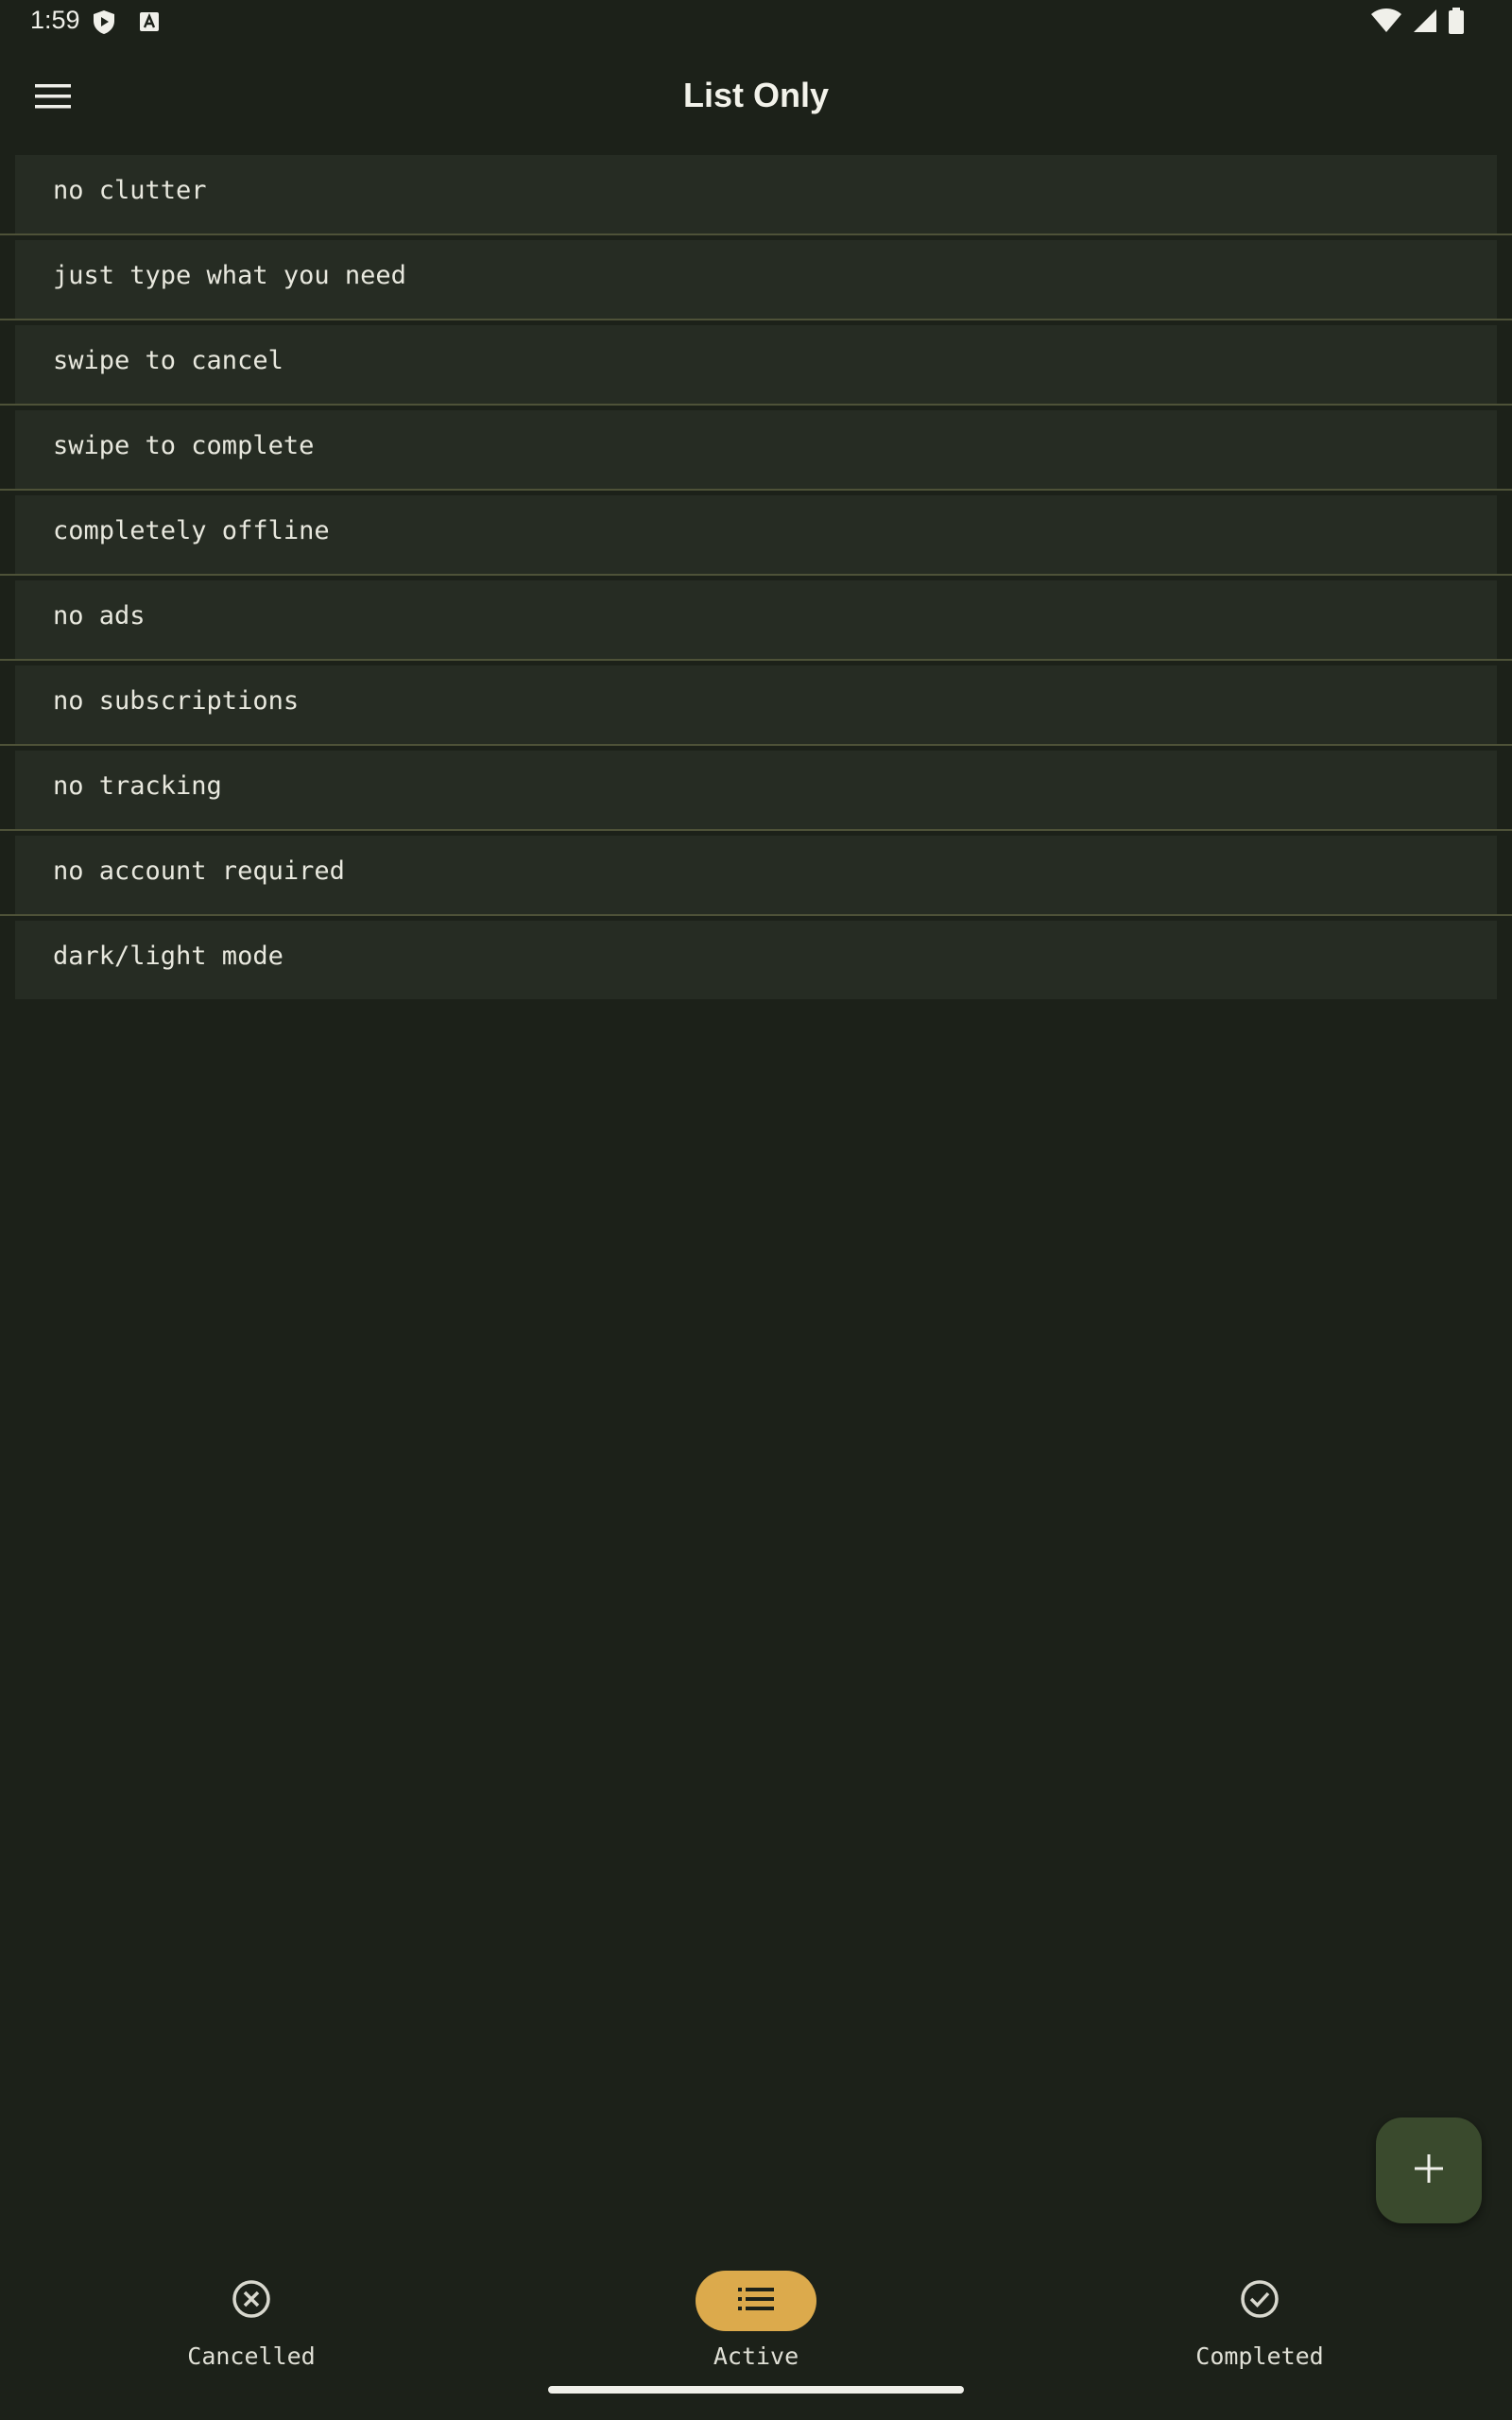 The width and height of the screenshot is (1512, 2420). I want to click on list-item: swipe to cancel, so click(756, 367).